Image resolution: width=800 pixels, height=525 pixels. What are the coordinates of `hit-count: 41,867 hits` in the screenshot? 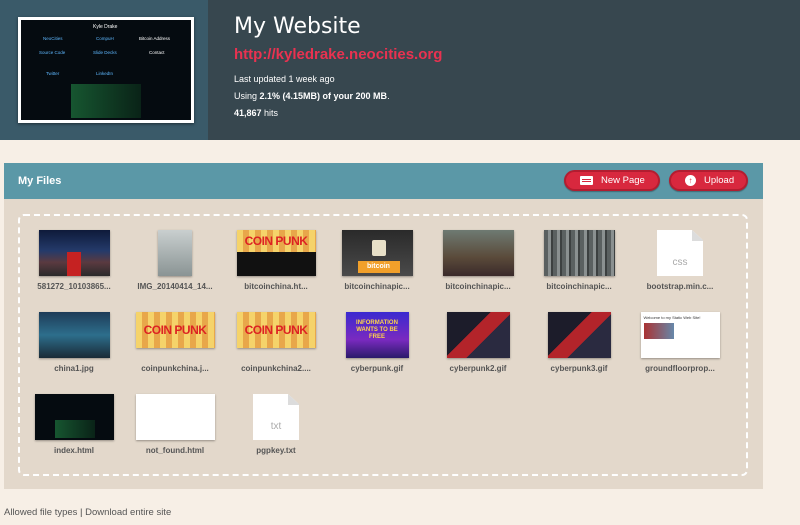 It's located at (256, 113).